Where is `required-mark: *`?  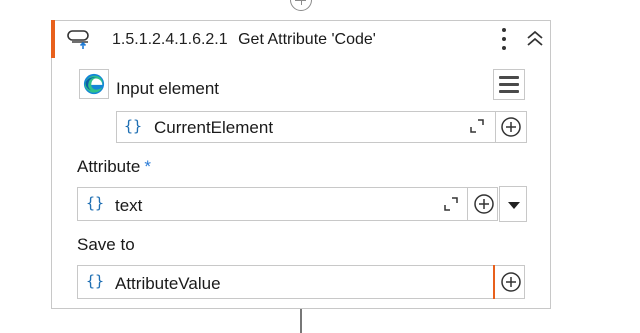
required-mark: * is located at coordinates (147, 166).